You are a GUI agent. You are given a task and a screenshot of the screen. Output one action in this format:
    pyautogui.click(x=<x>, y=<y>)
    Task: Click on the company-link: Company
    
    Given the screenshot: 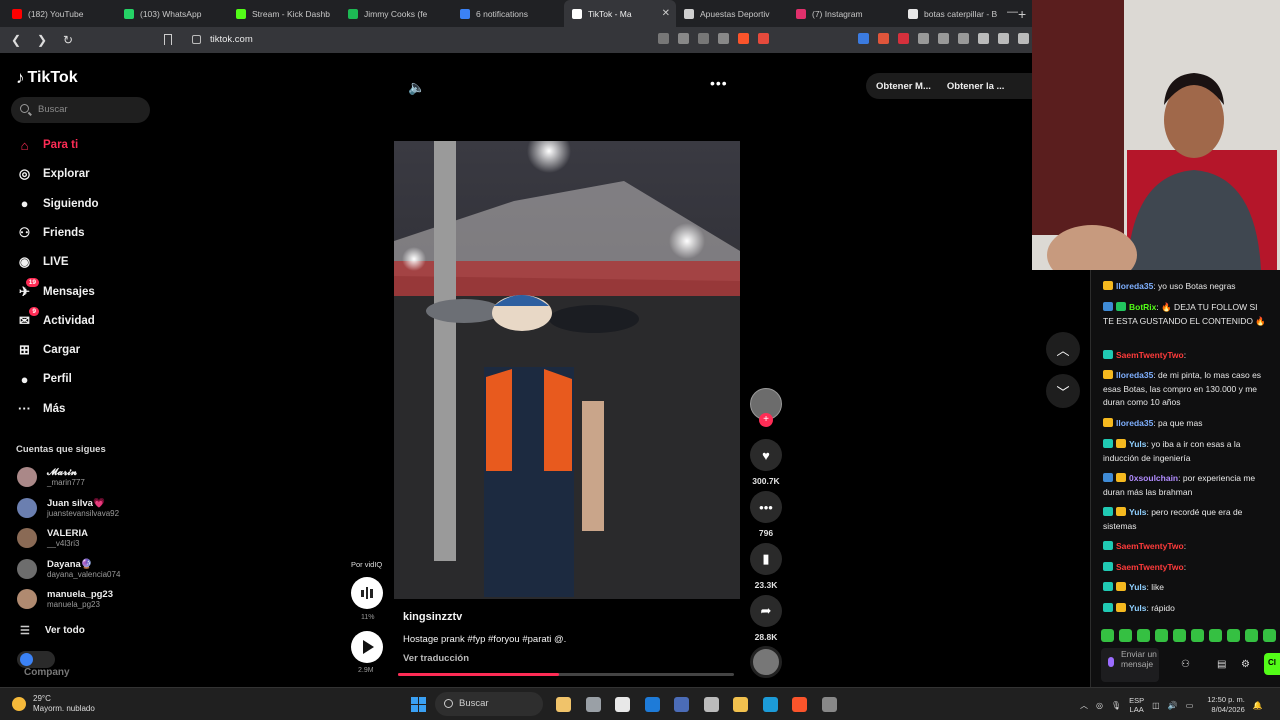 What is the action you would take?
    pyautogui.click(x=47, y=672)
    